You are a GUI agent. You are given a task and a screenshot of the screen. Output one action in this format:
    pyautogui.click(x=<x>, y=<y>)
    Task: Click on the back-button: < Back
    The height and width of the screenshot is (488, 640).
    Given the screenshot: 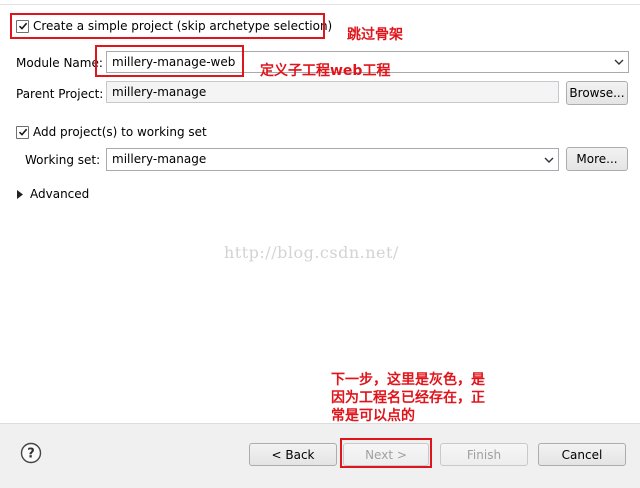 What is the action you would take?
    pyautogui.click(x=293, y=454)
    